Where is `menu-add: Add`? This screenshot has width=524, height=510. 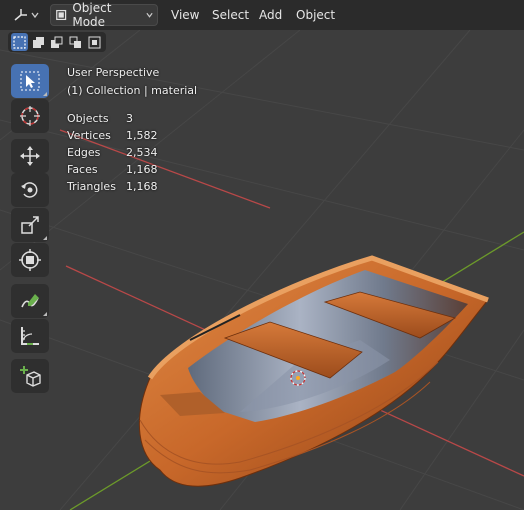 menu-add: Add is located at coordinates (270, 15).